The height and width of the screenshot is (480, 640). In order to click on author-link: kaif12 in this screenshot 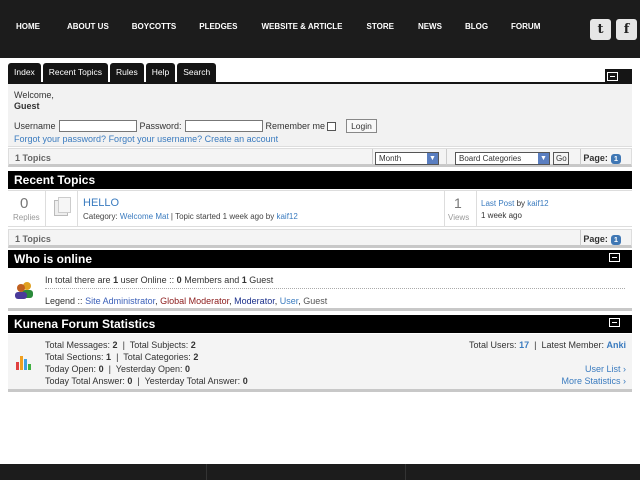, I will do `click(286, 216)`.